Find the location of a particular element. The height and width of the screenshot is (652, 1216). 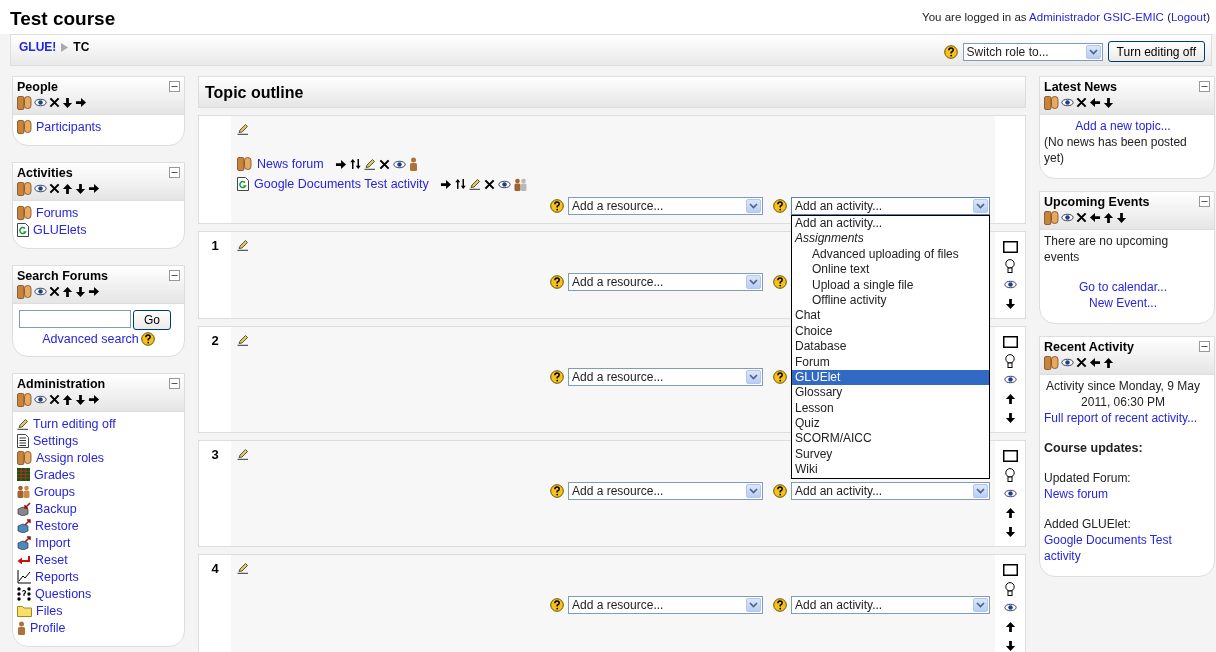

block-link: Questions is located at coordinates (63, 593).